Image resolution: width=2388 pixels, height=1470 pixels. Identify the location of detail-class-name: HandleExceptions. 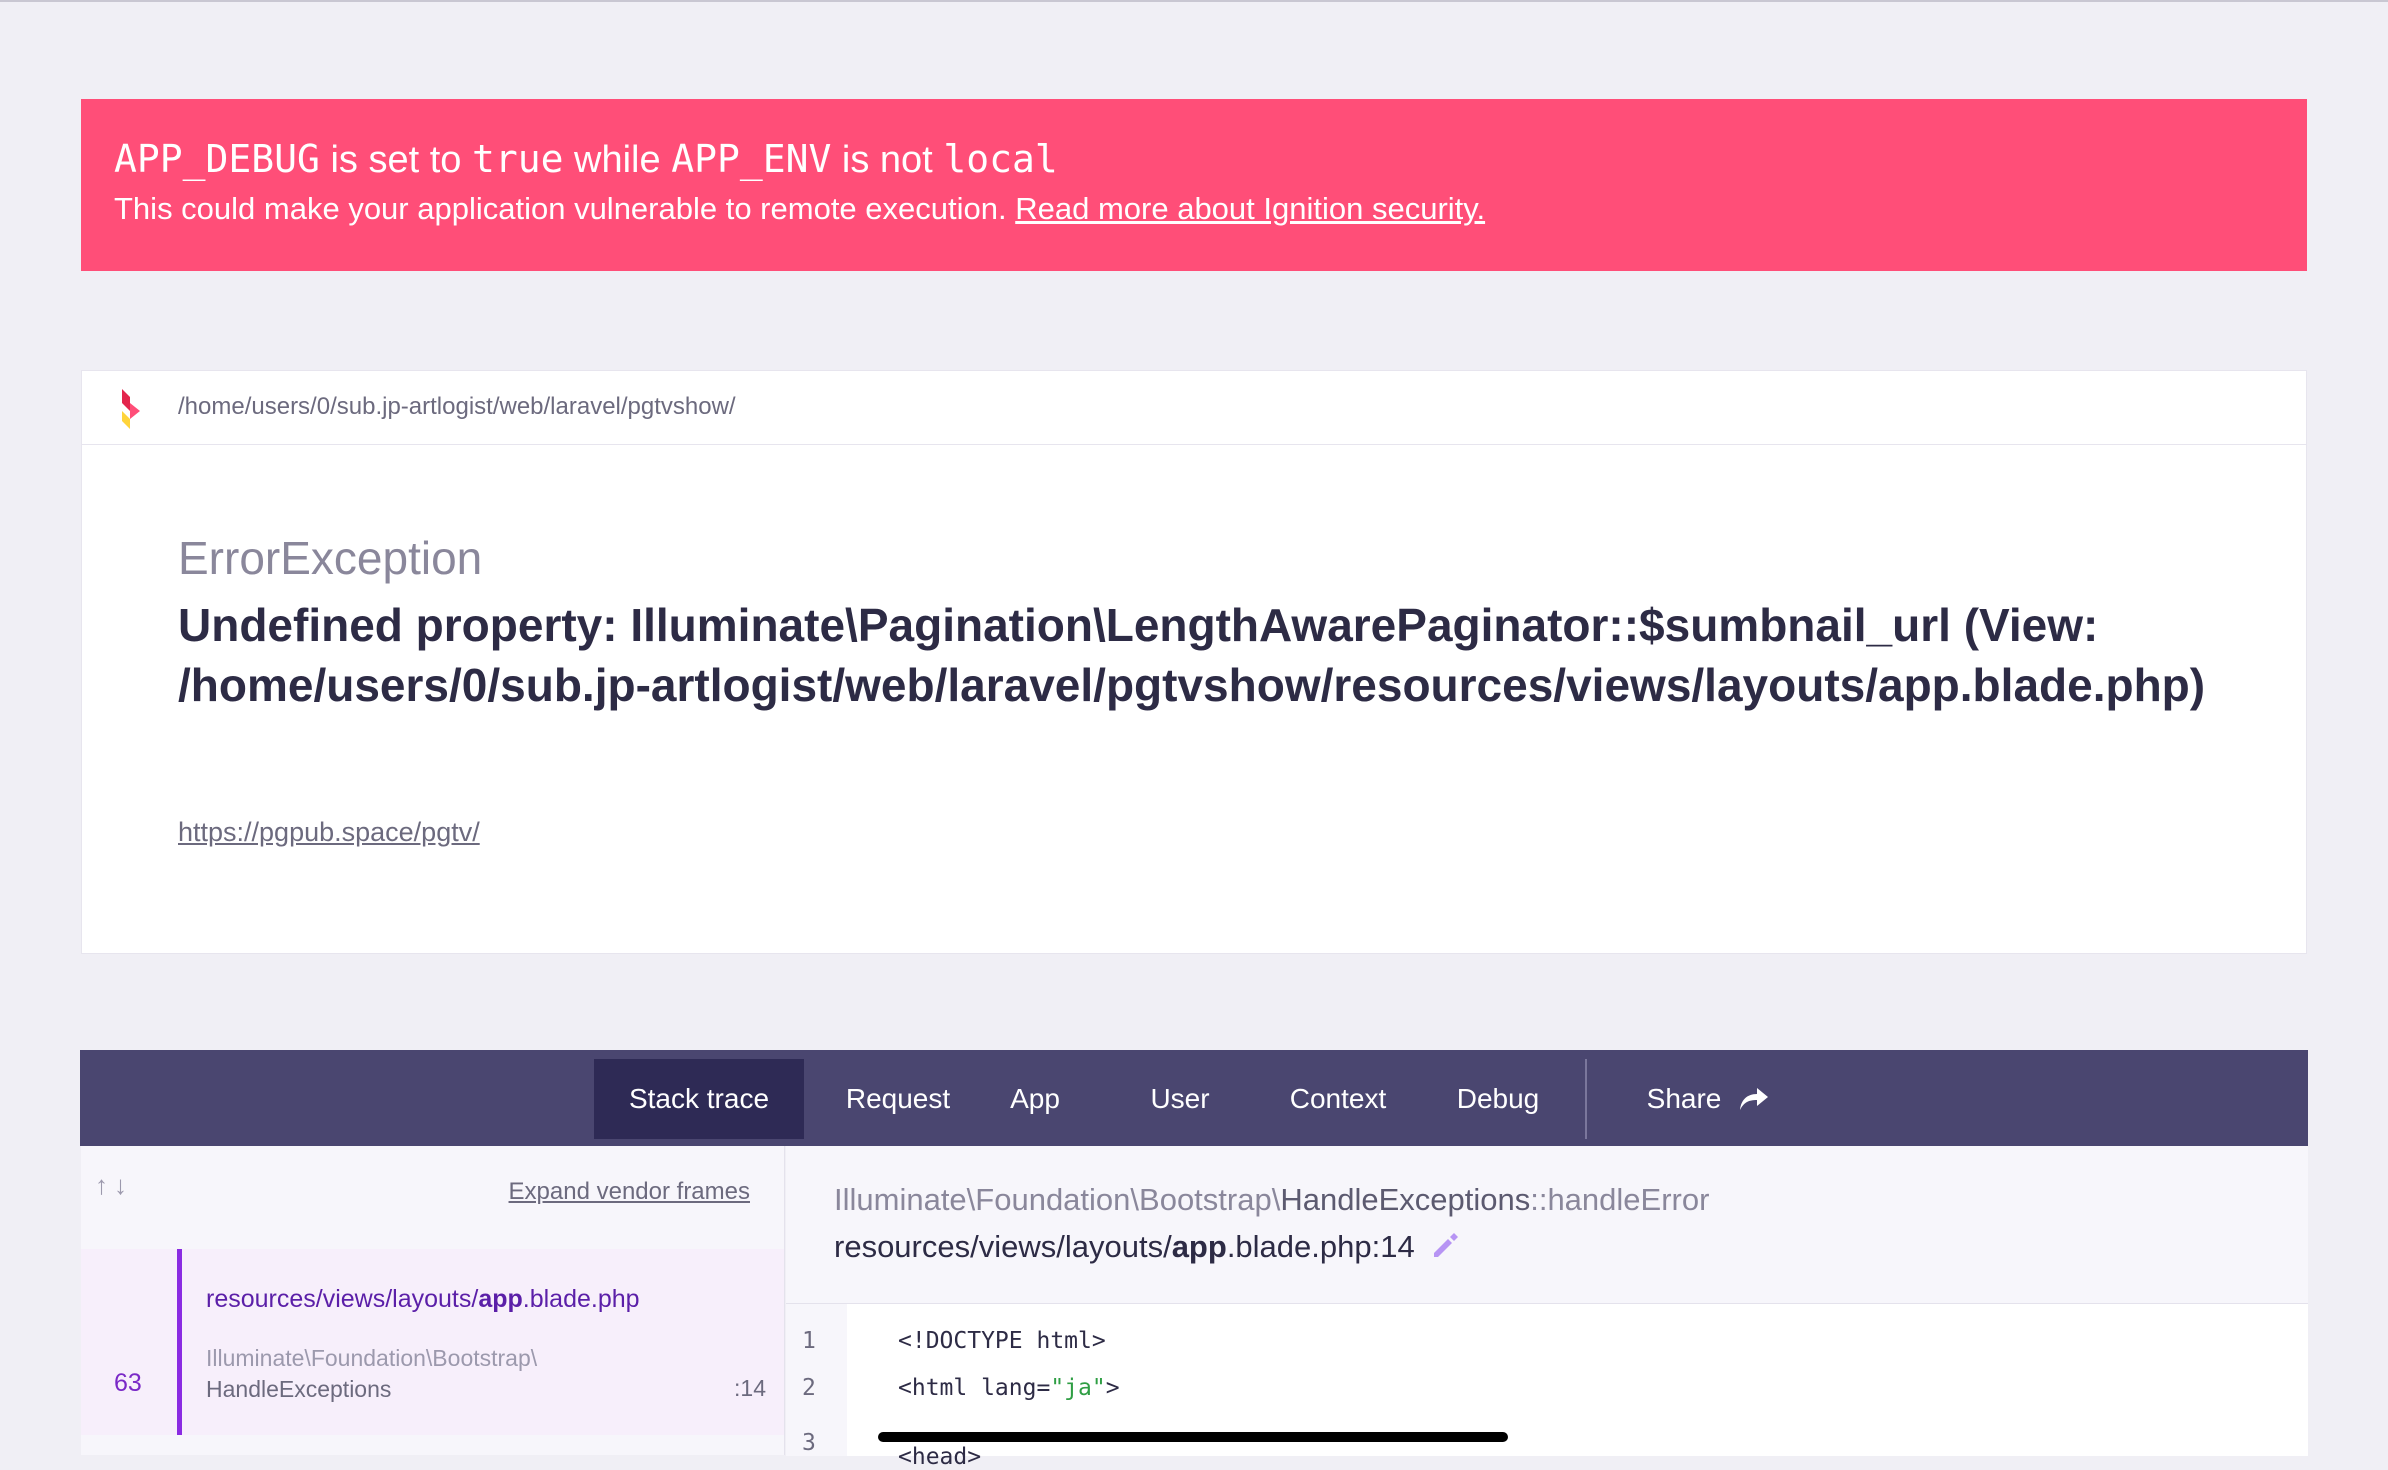
(1405, 1199).